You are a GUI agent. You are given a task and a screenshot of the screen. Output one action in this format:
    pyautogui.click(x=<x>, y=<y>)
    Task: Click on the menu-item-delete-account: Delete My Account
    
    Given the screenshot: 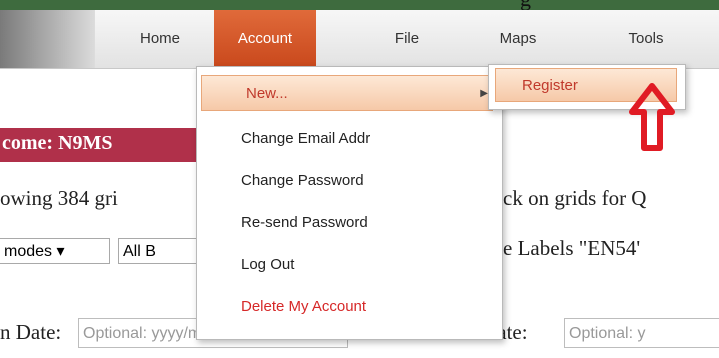 What is the action you would take?
    pyautogui.click(x=349, y=307)
    